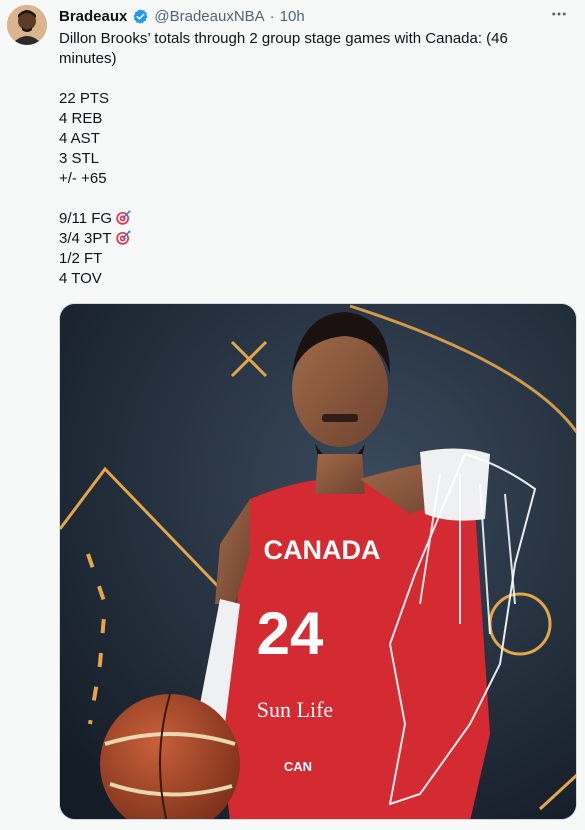  Describe the element at coordinates (559, 14) in the screenshot. I see `more-horizontal-icon` at that location.